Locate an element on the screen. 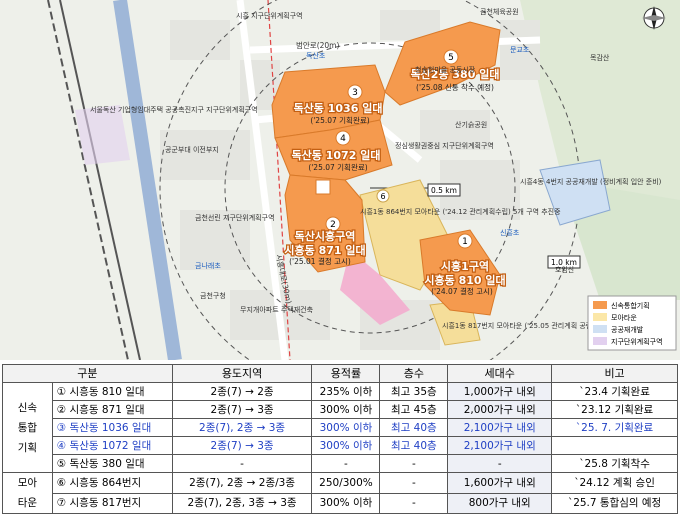 The width and height of the screenshot is (680, 516). legend-label-1: 신속통합기획 is located at coordinates (630, 305).